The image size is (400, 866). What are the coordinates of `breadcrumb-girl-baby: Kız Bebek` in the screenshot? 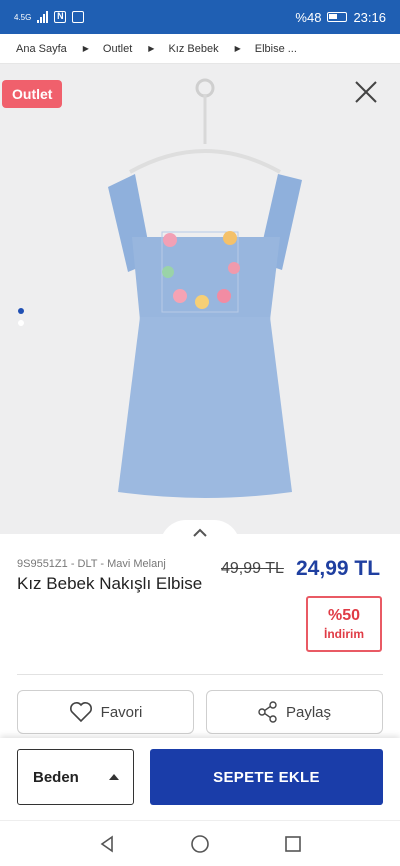 It's located at (193, 49).